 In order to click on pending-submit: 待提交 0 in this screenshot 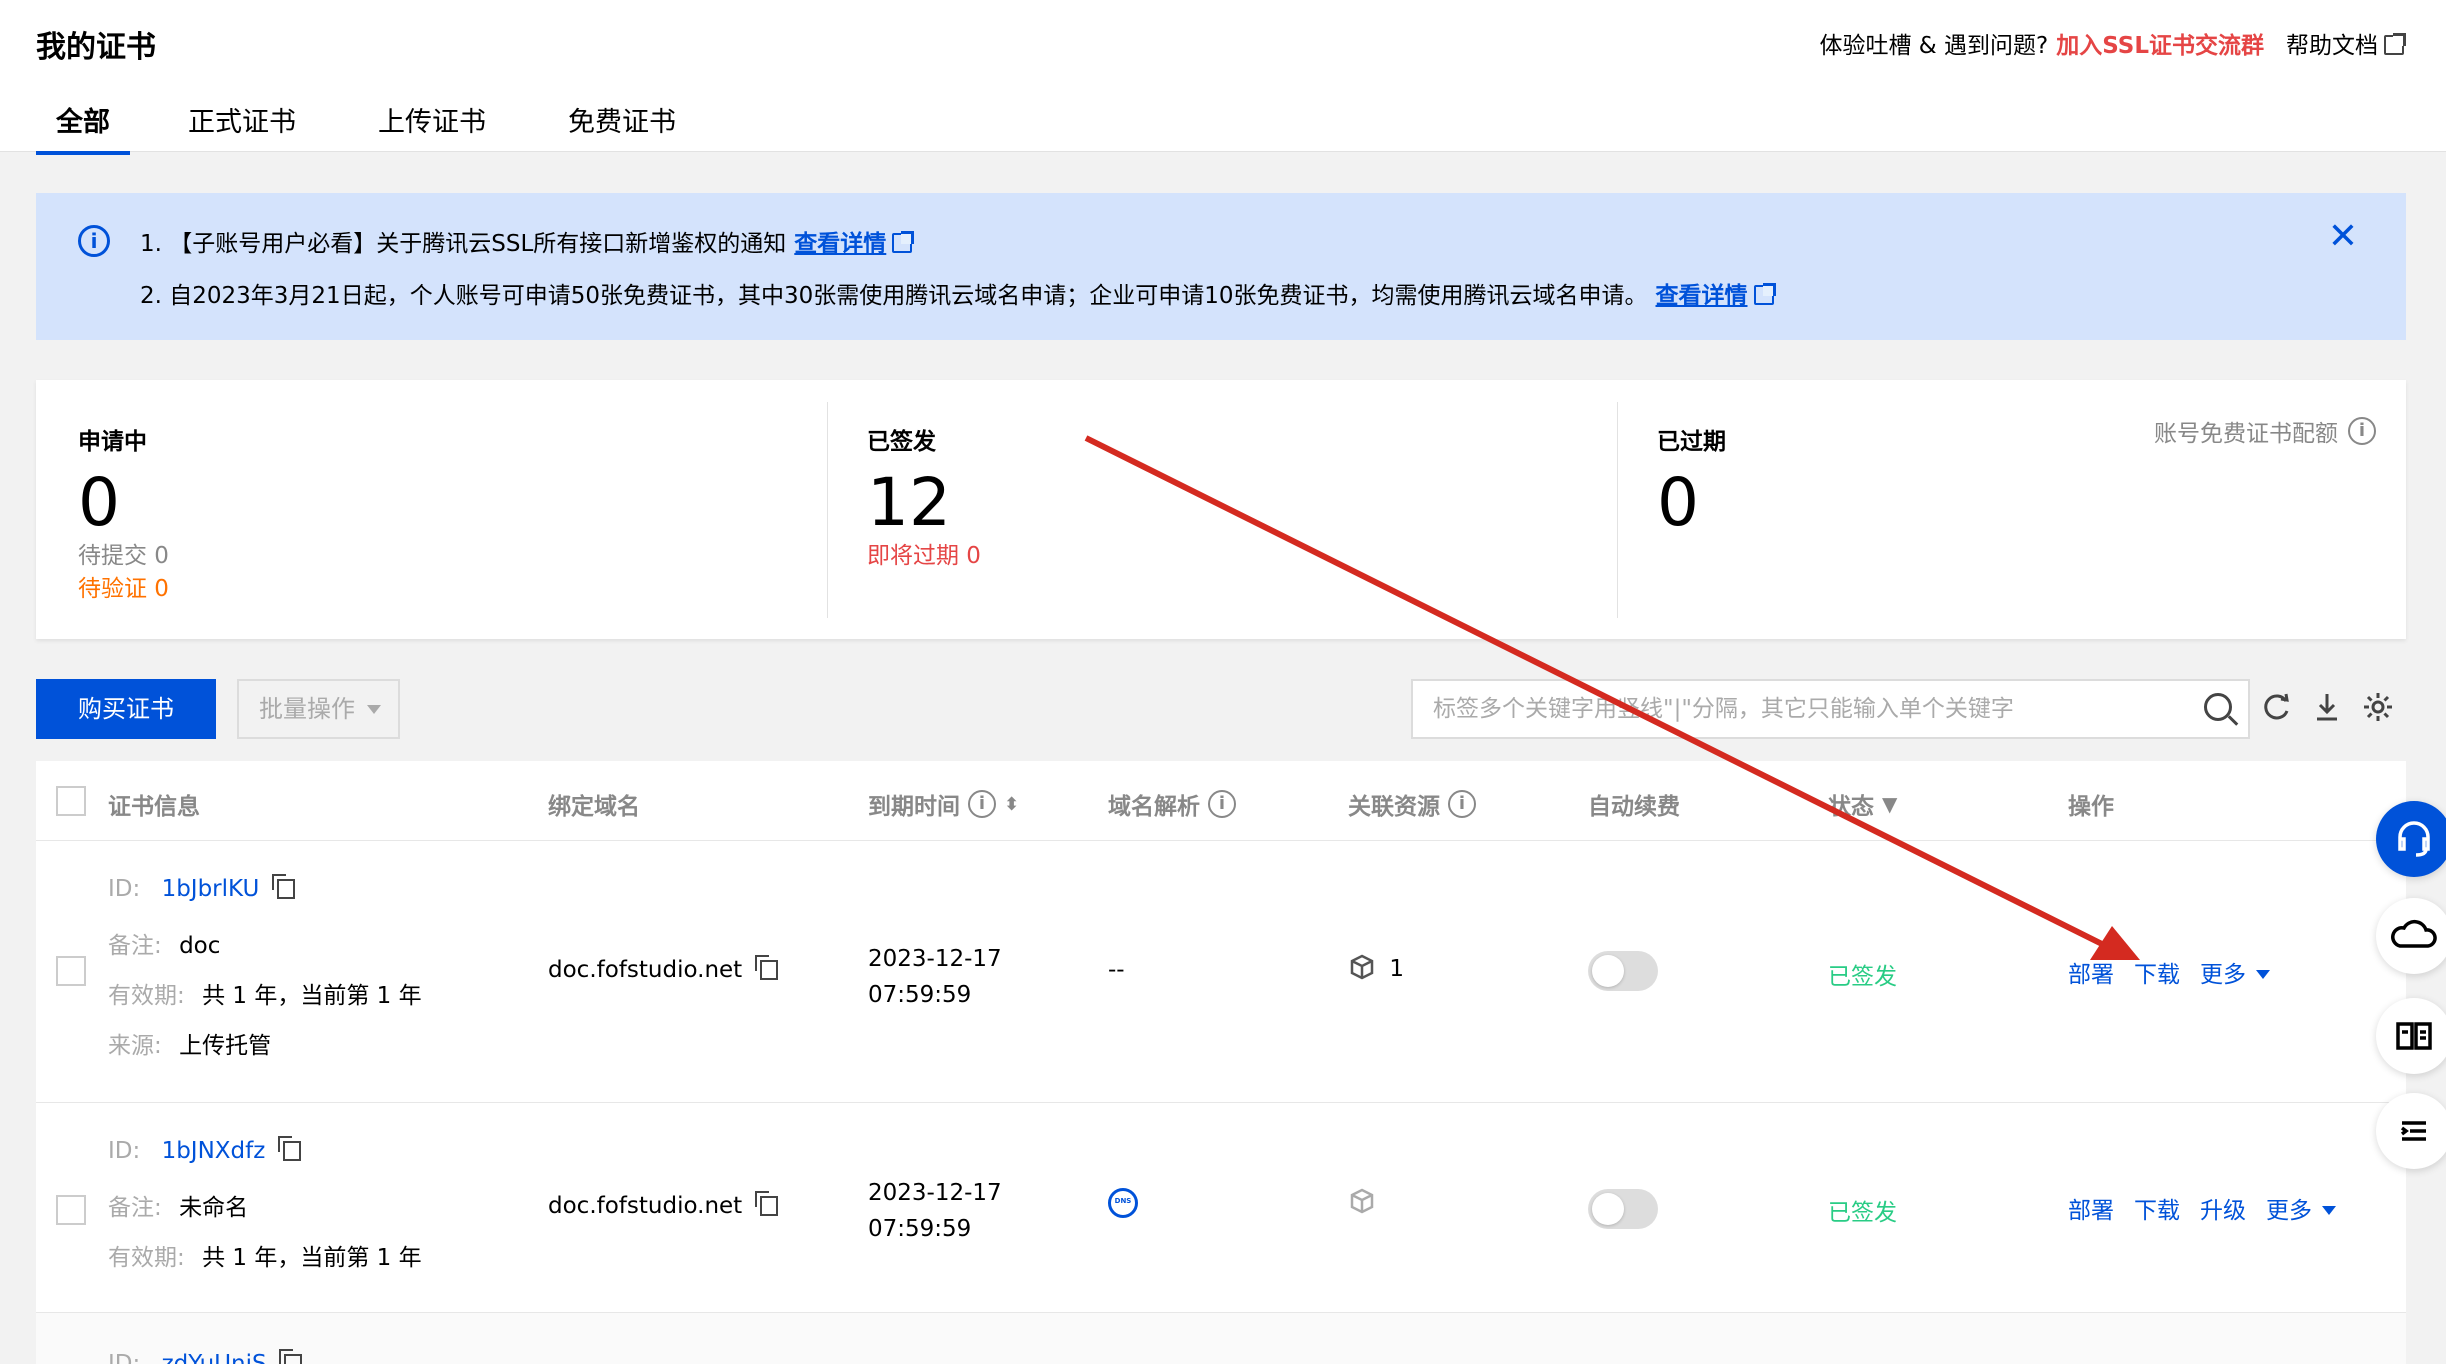, I will do `click(123, 553)`.